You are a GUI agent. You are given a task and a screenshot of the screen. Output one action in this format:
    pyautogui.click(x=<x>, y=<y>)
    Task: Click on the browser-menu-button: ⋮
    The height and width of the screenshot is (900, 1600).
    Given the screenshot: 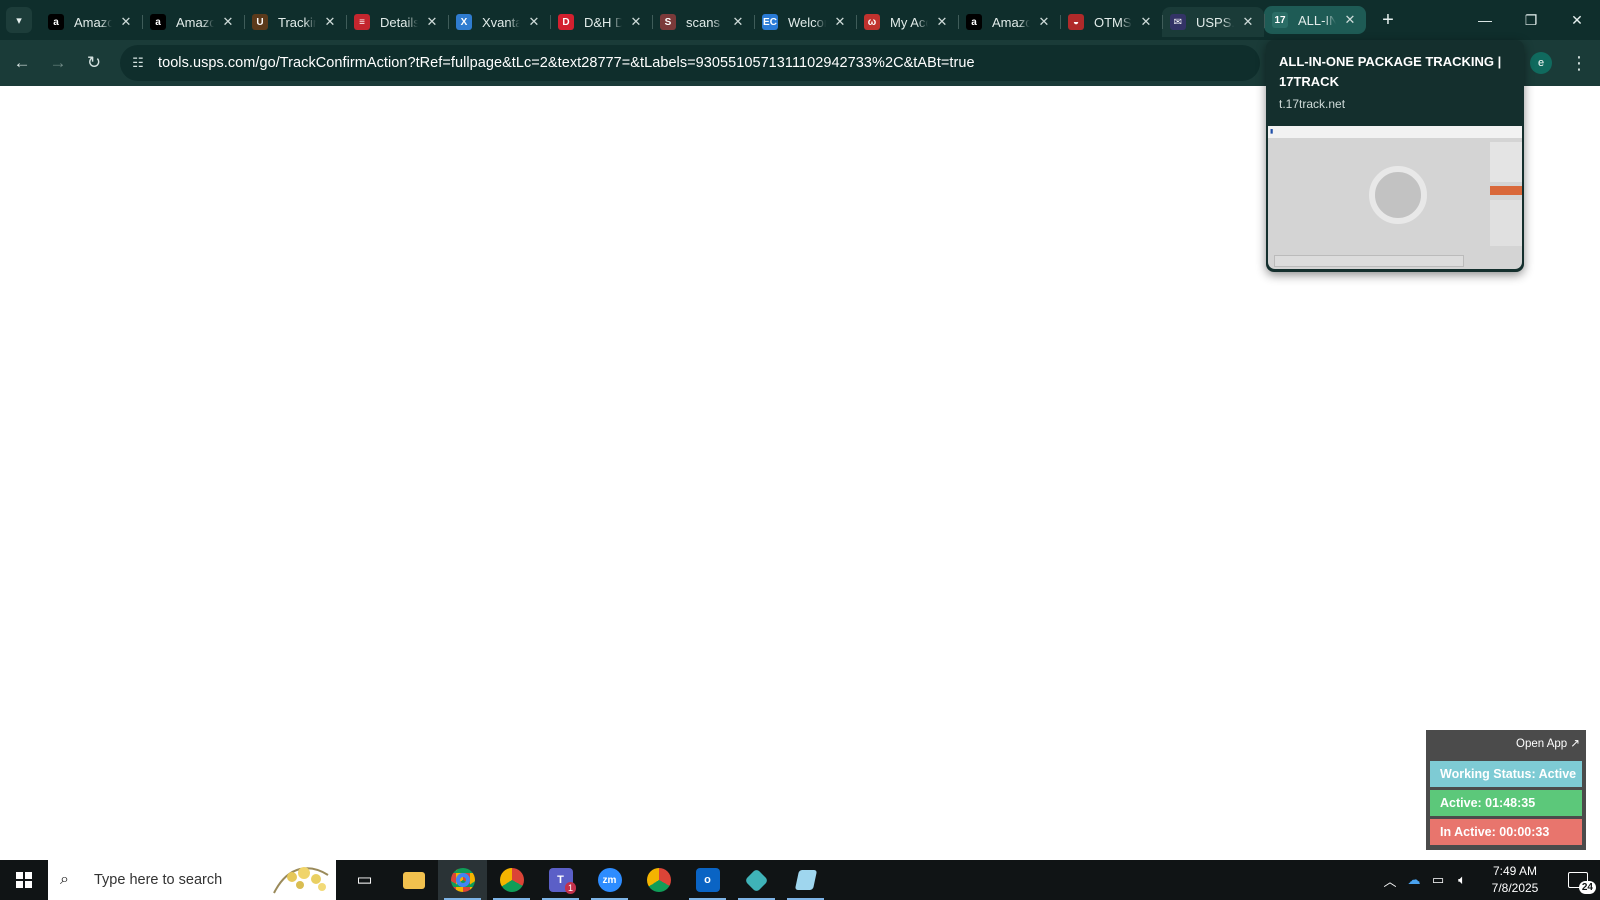 What is the action you would take?
    pyautogui.click(x=1579, y=63)
    